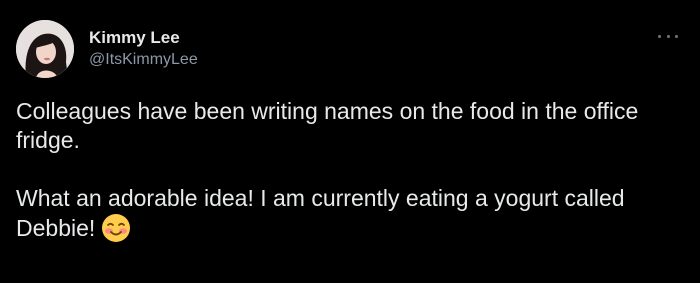 This screenshot has width=700, height=283. What do you see at coordinates (143, 49) in the screenshot?
I see `author-info: Kimmy Lee @ItsKimmyLee` at bounding box center [143, 49].